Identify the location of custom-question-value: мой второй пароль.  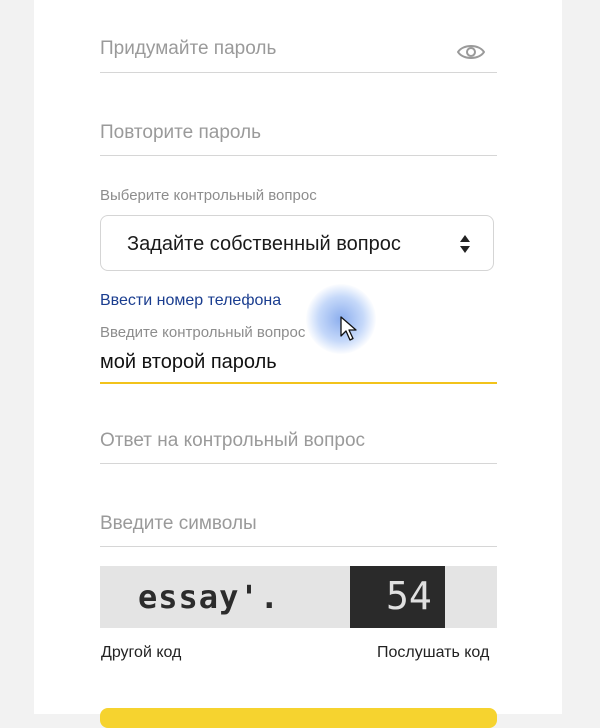
(188, 362).